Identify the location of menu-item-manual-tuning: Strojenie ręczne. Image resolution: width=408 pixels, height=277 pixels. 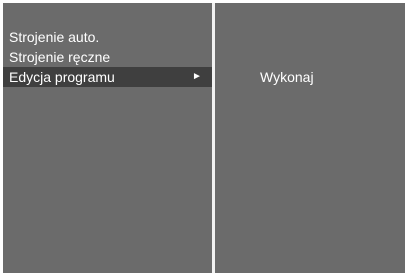
(107, 57).